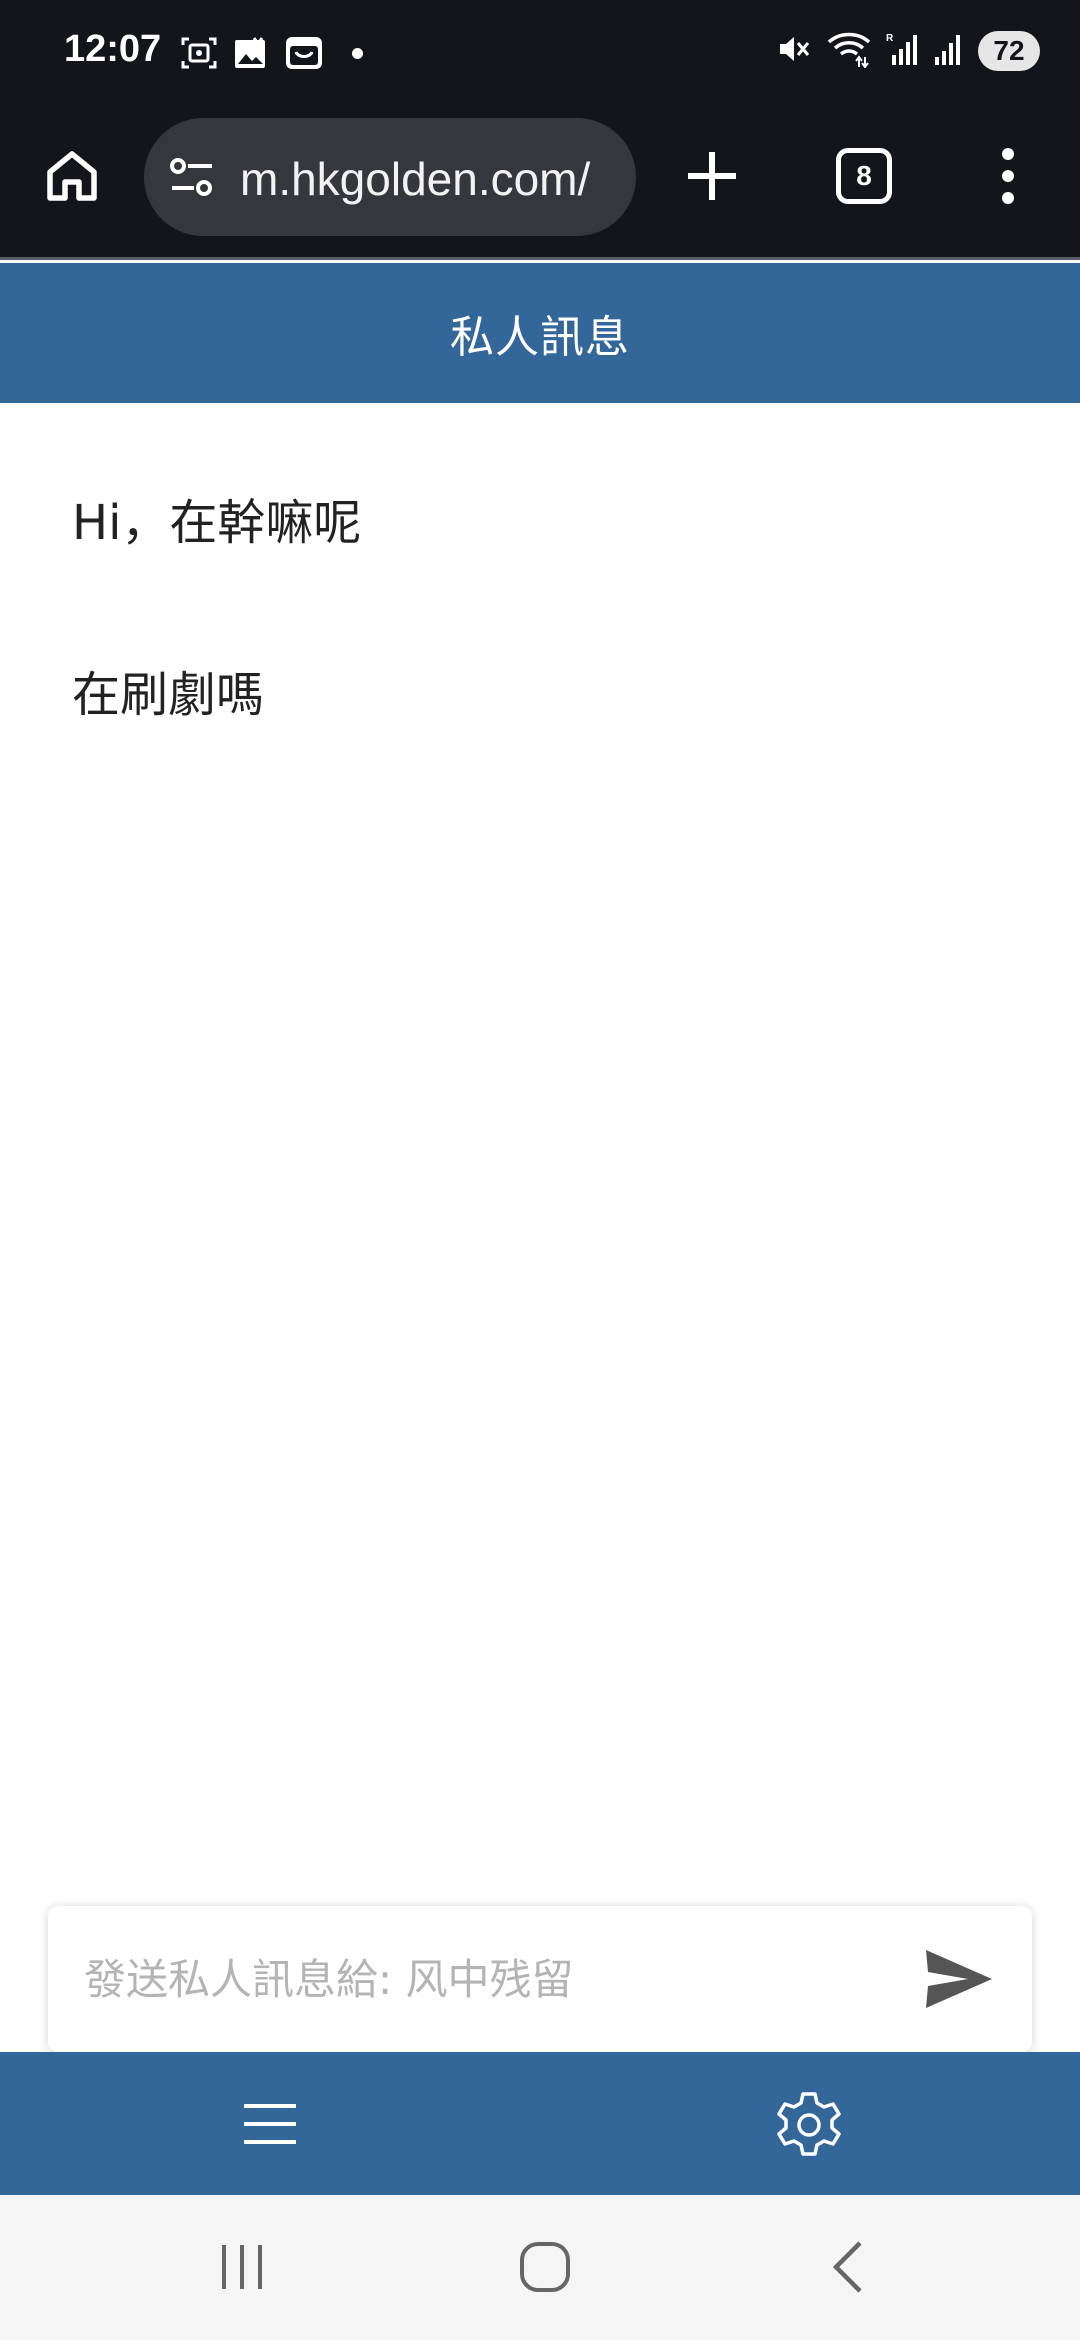 Image resolution: width=1080 pixels, height=2340 pixels. Describe the element at coordinates (1008, 176) in the screenshot. I see `more-vert-icon` at that location.